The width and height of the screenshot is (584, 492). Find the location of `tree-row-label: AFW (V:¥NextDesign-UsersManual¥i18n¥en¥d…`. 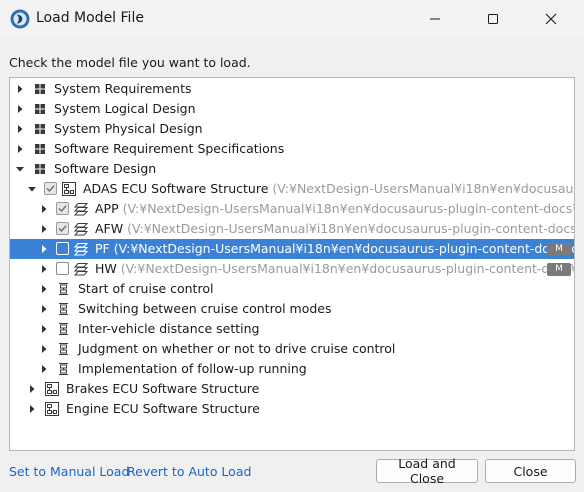

tree-row-label: AFW (V:¥NextDesign-UsersManual¥i18n¥en¥d… is located at coordinates (334, 228).